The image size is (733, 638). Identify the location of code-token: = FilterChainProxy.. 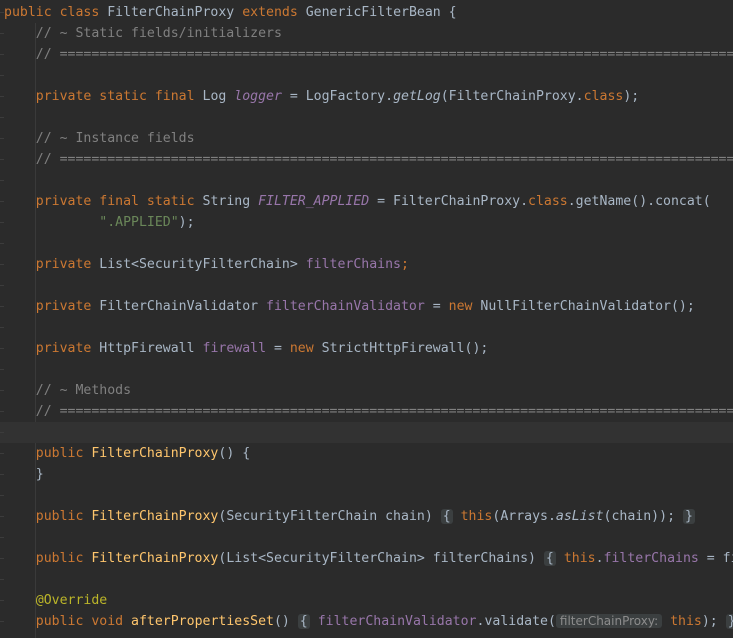
(449, 201).